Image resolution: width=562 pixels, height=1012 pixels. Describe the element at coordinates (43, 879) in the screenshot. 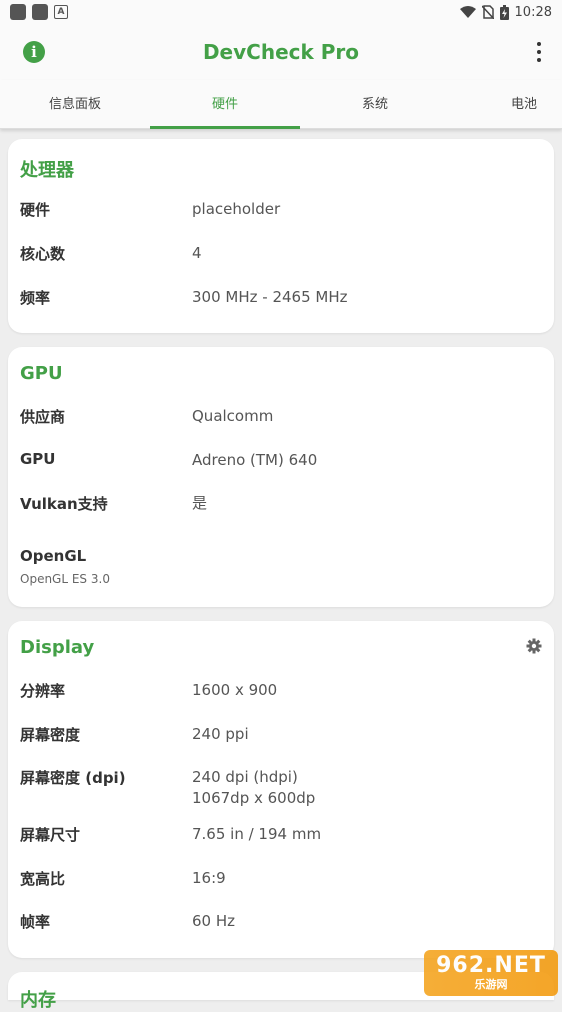

I see `row-label: 宽高比` at that location.